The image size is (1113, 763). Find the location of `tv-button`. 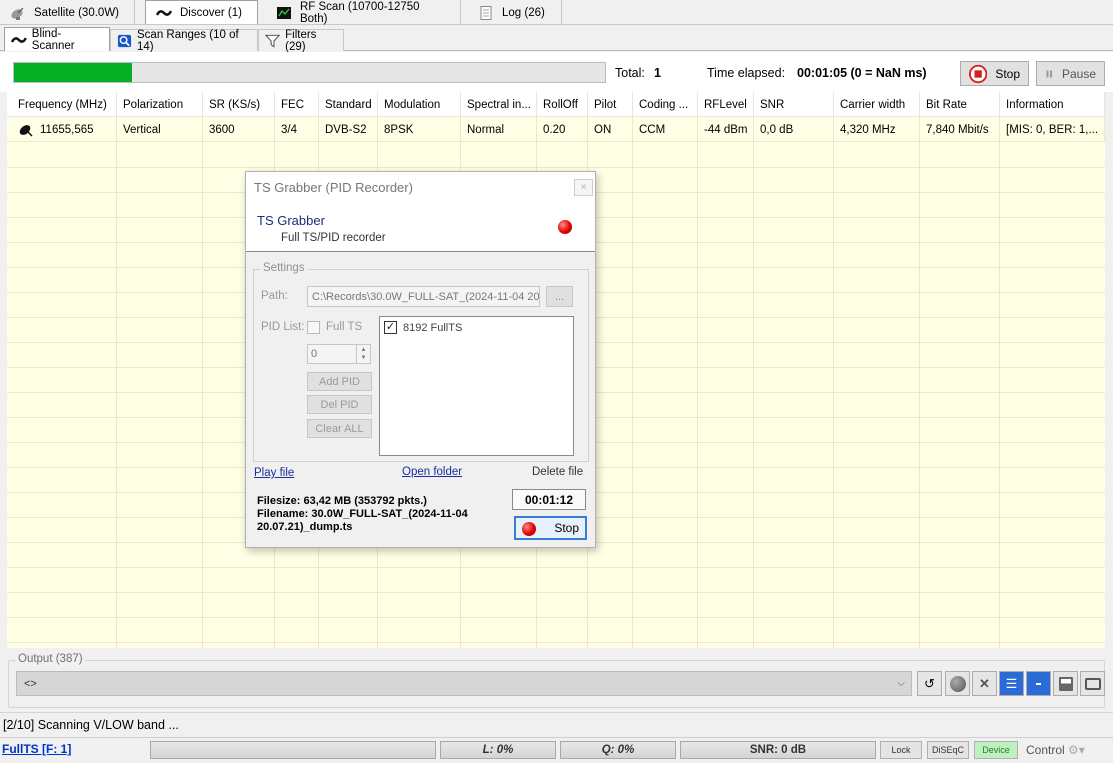

tv-button is located at coordinates (1092, 683).